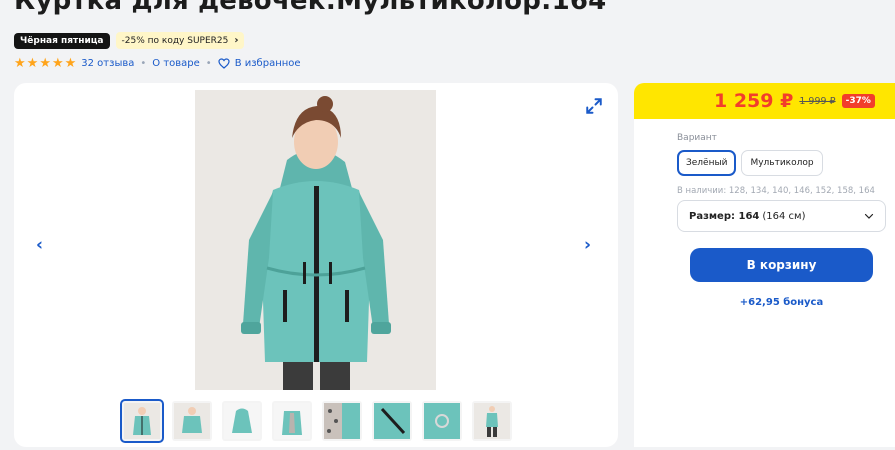  I want to click on price-bar: 1 259 ₽ 1 999 ₽ -37%, so click(764, 101).